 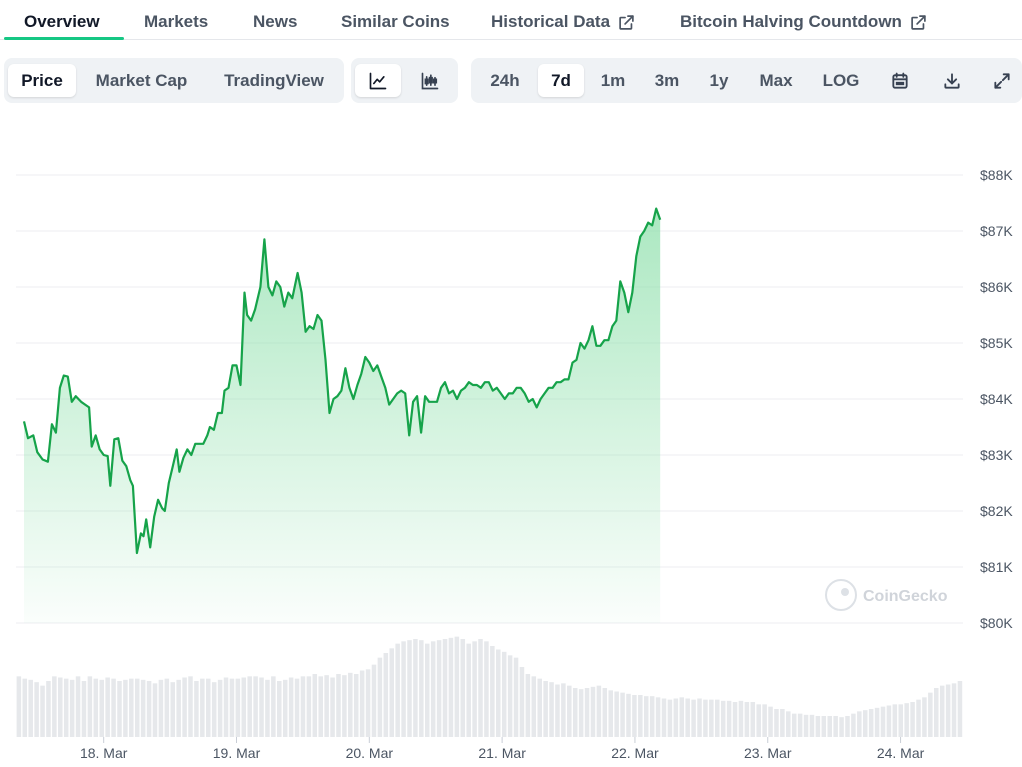 I want to click on tab-overview: Overview, so click(x=62, y=22).